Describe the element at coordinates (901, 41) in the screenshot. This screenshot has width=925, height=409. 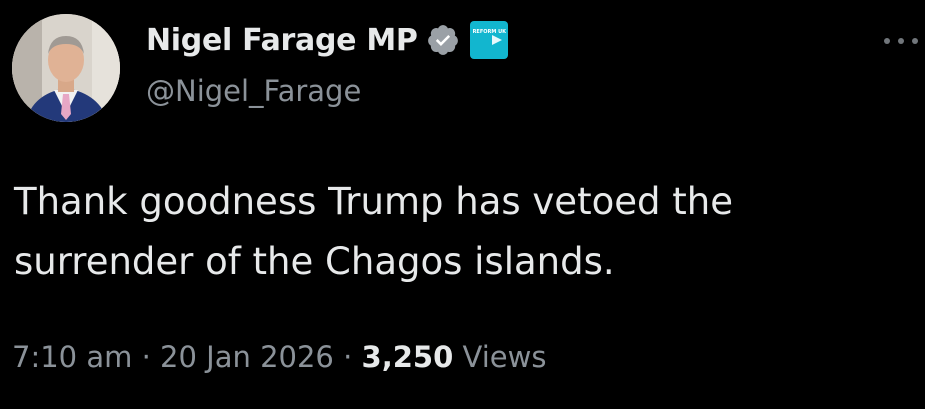
I see `more-options-icon` at that location.